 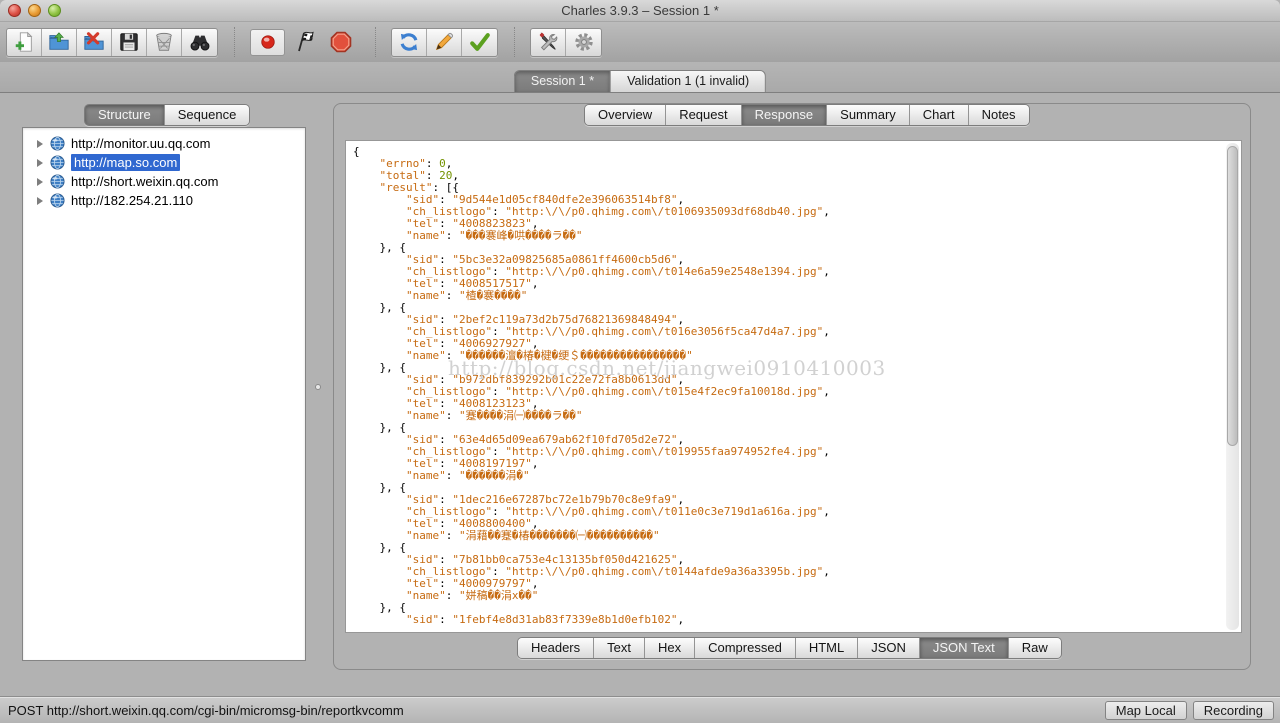 I want to click on tree-item-map-so-com: http://map.so.com, so click(x=164, y=162).